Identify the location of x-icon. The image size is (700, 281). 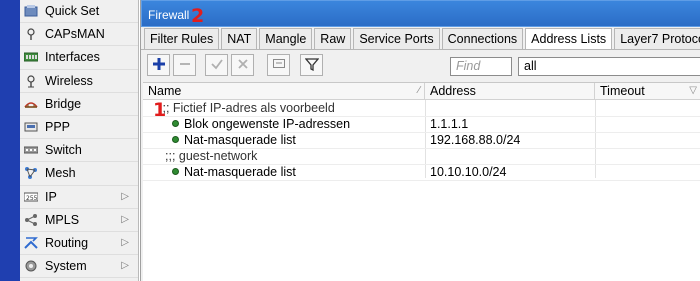
(243, 65).